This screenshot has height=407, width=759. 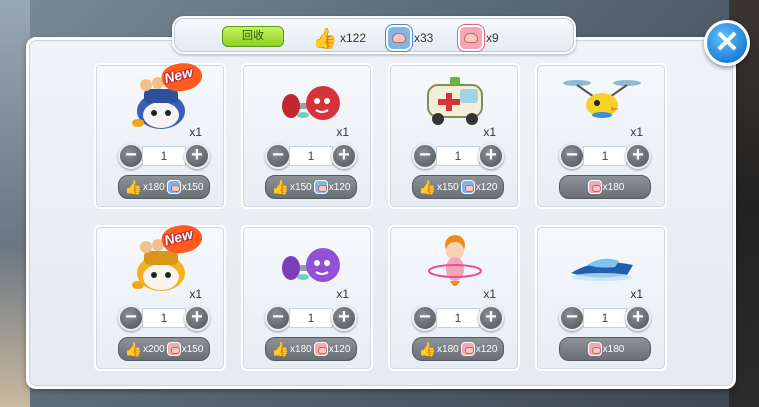 I want to click on close-icon: ✕, so click(x=727, y=42).